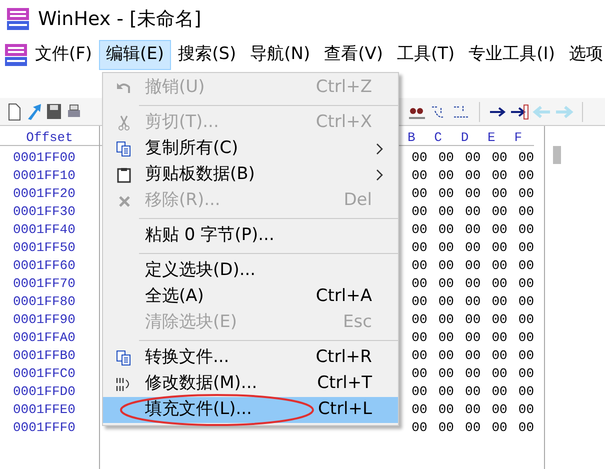 The image size is (605, 469). I want to click on offset-cell-text: 0001FF70, so click(44, 283).